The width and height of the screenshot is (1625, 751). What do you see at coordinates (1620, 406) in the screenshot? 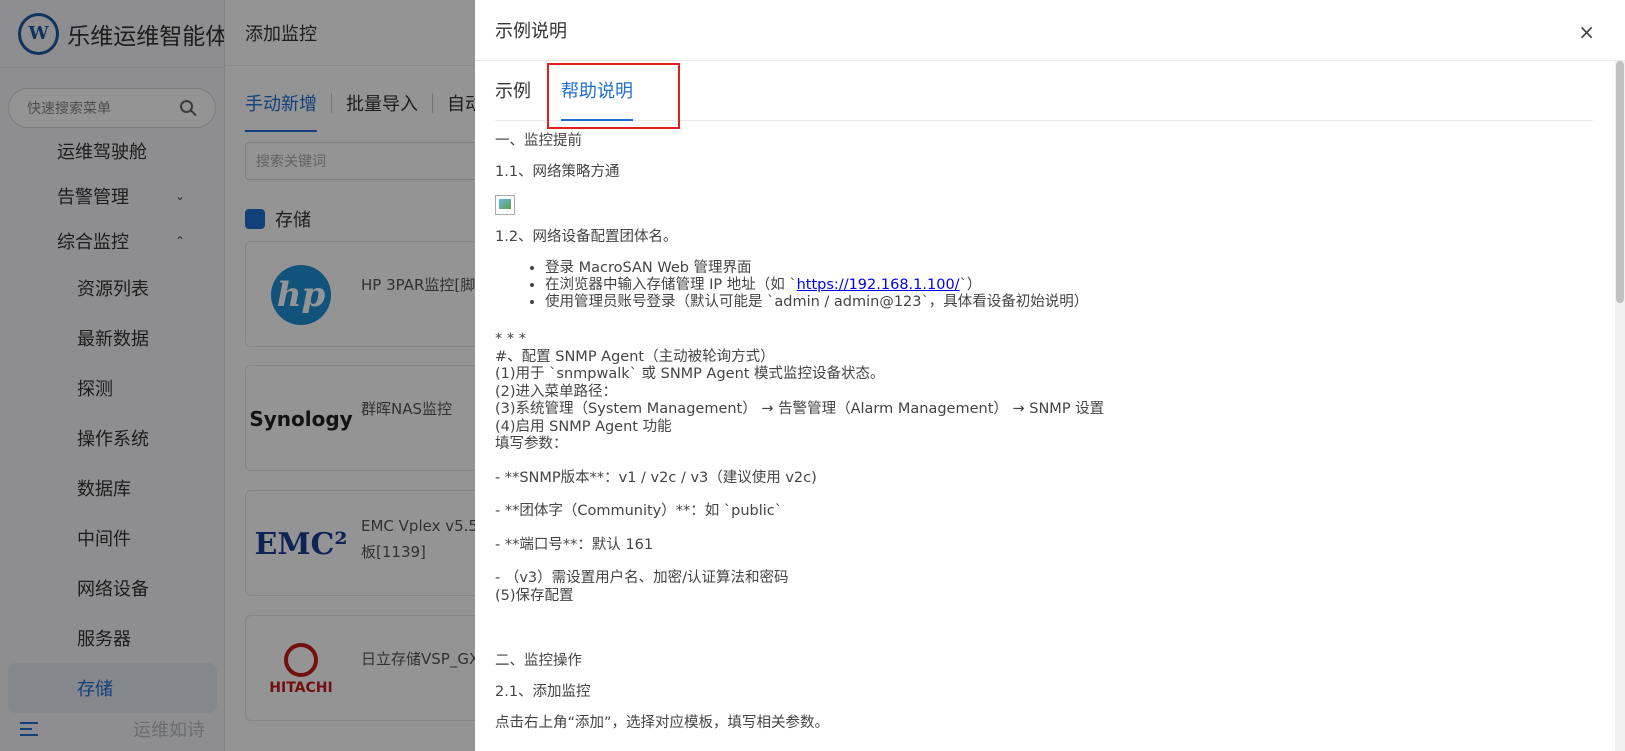
I see `drawer-scrollbar` at bounding box center [1620, 406].